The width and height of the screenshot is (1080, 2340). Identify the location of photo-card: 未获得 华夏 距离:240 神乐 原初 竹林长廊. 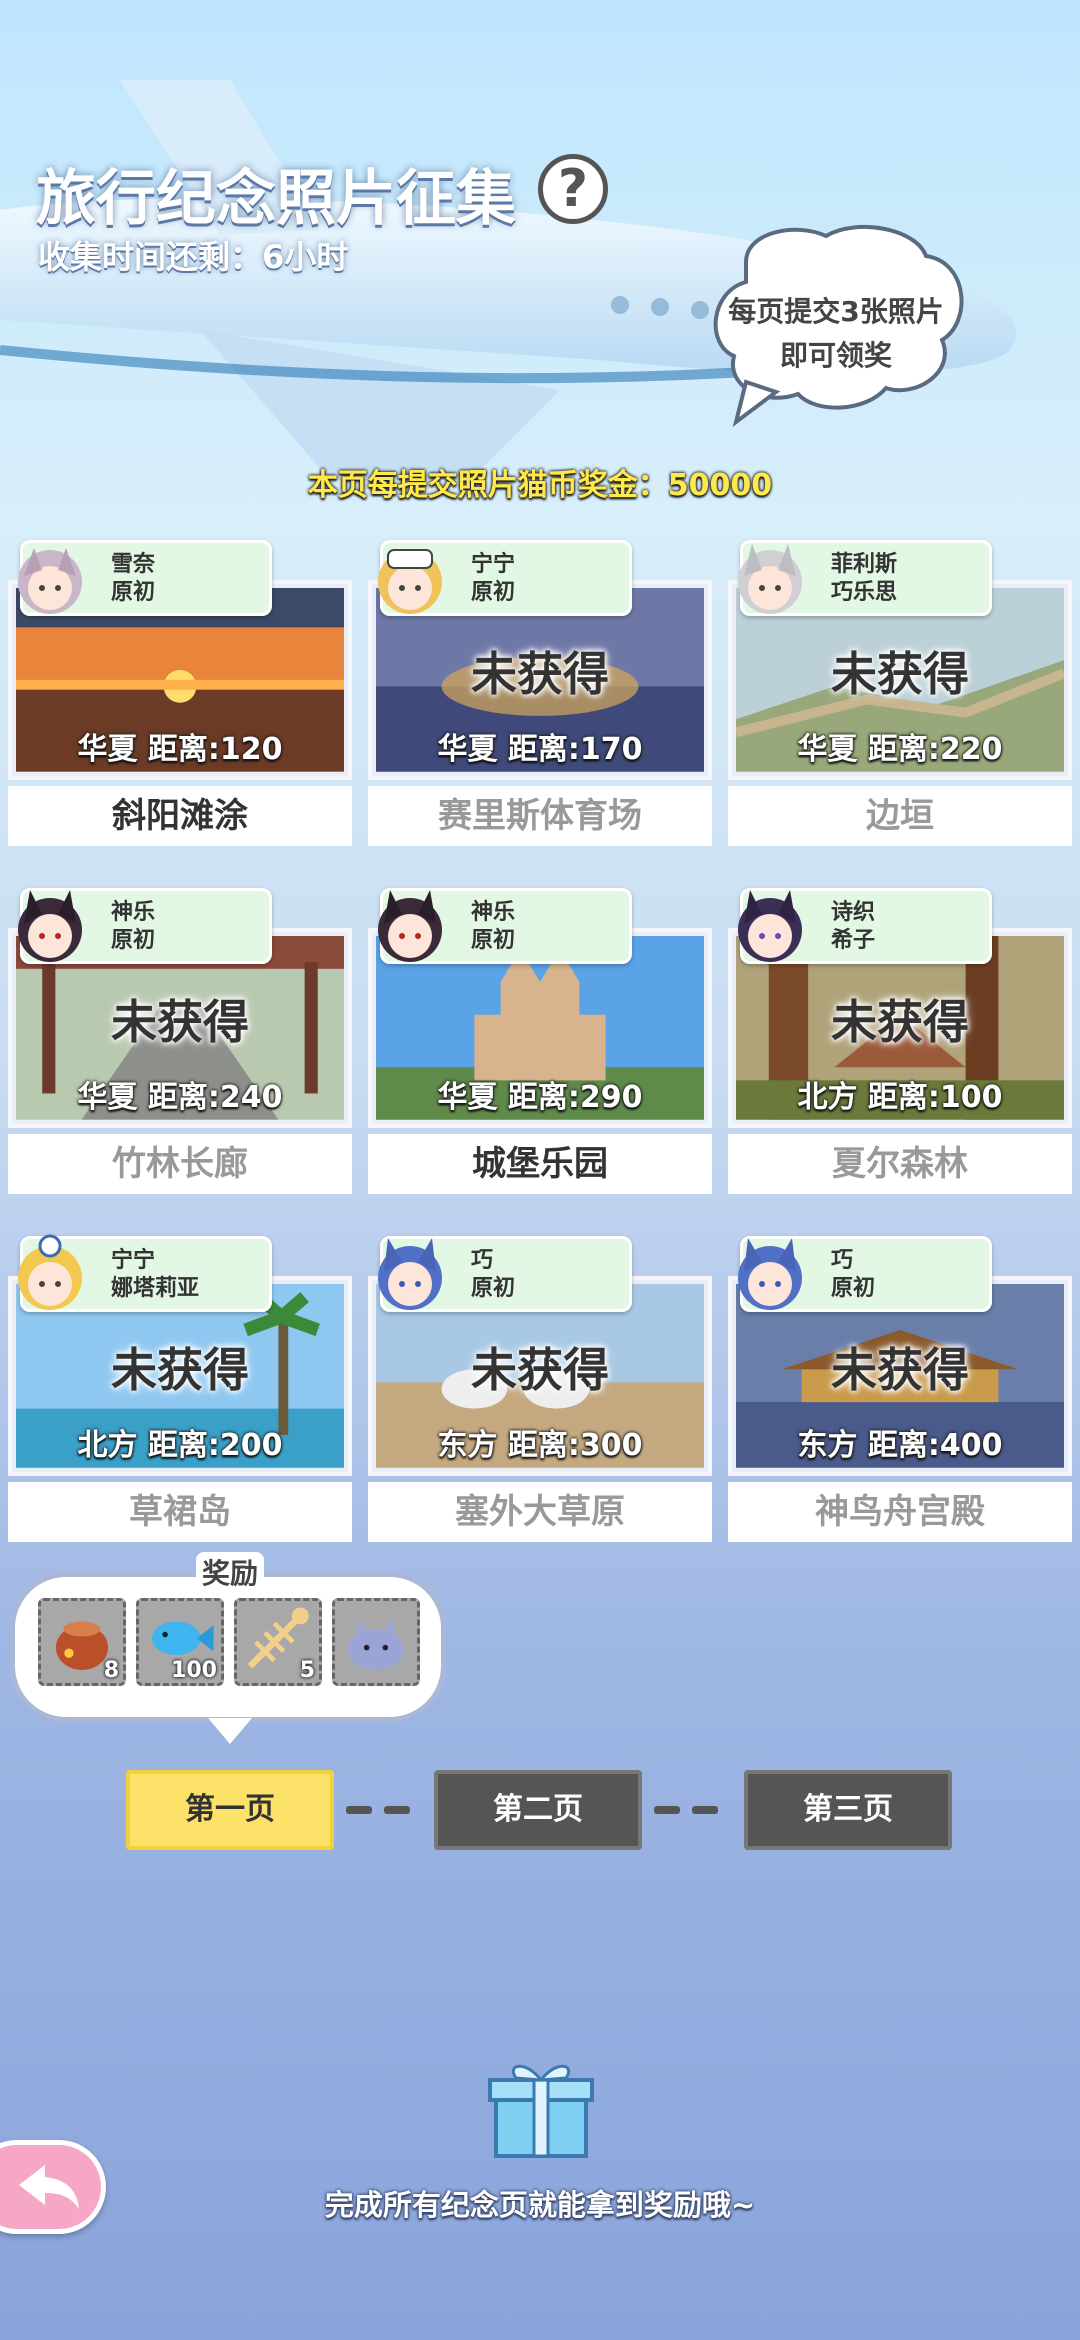
(180, 1041).